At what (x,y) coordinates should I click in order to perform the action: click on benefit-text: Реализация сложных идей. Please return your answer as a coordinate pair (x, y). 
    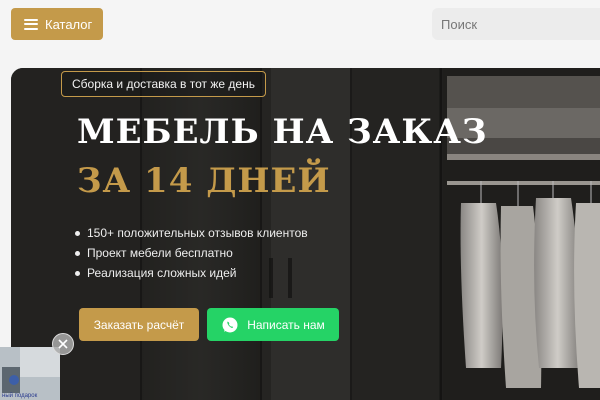
    Looking at the image, I should click on (162, 273).